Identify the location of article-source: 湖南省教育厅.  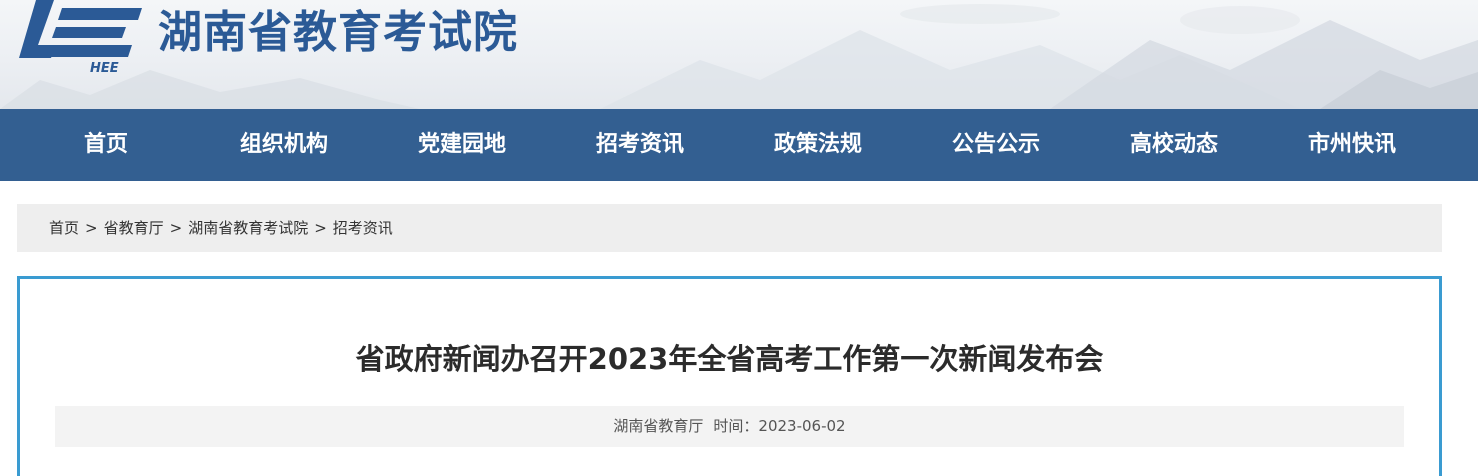
(658, 426).